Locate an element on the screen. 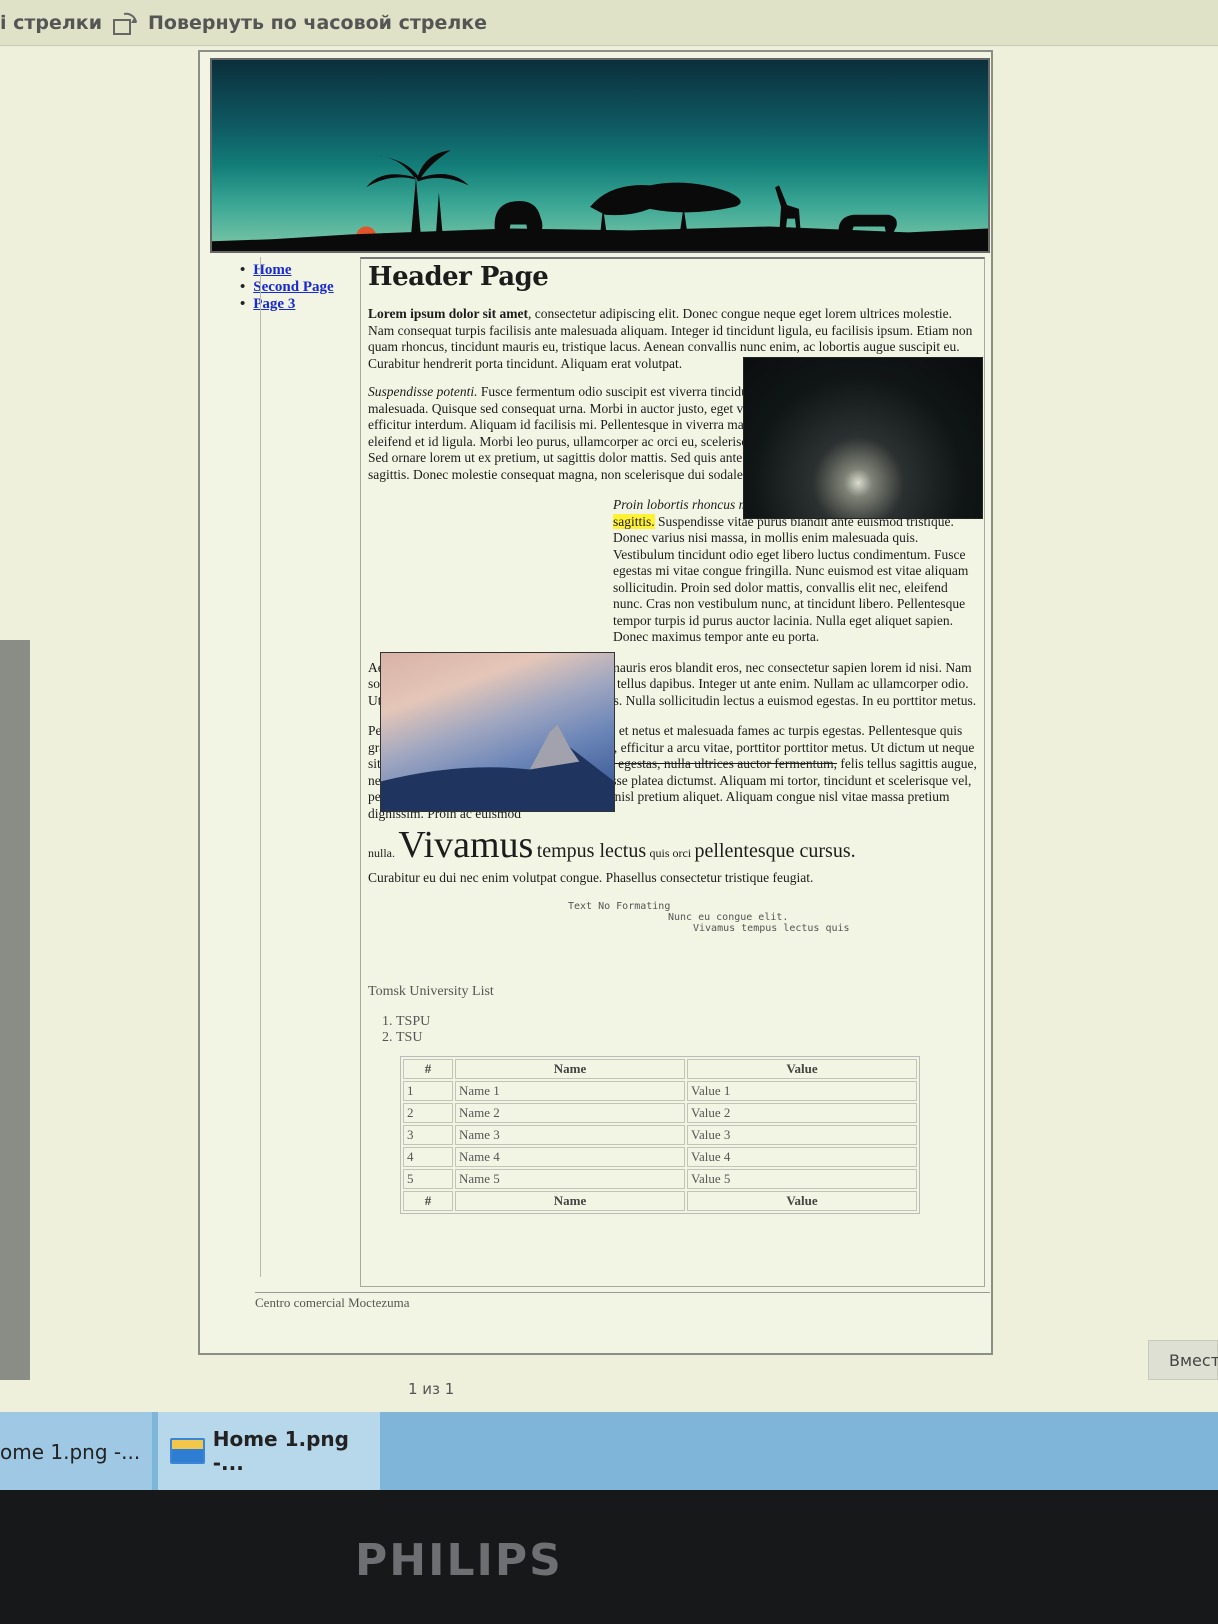  rotate-clockwise-label: Повернуть по часовой стрелке is located at coordinates (318, 23).